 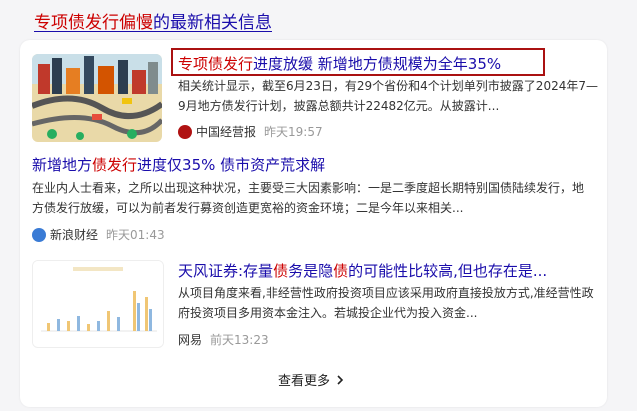 I want to click on result-1-thumbnail, so click(x=97, y=98).